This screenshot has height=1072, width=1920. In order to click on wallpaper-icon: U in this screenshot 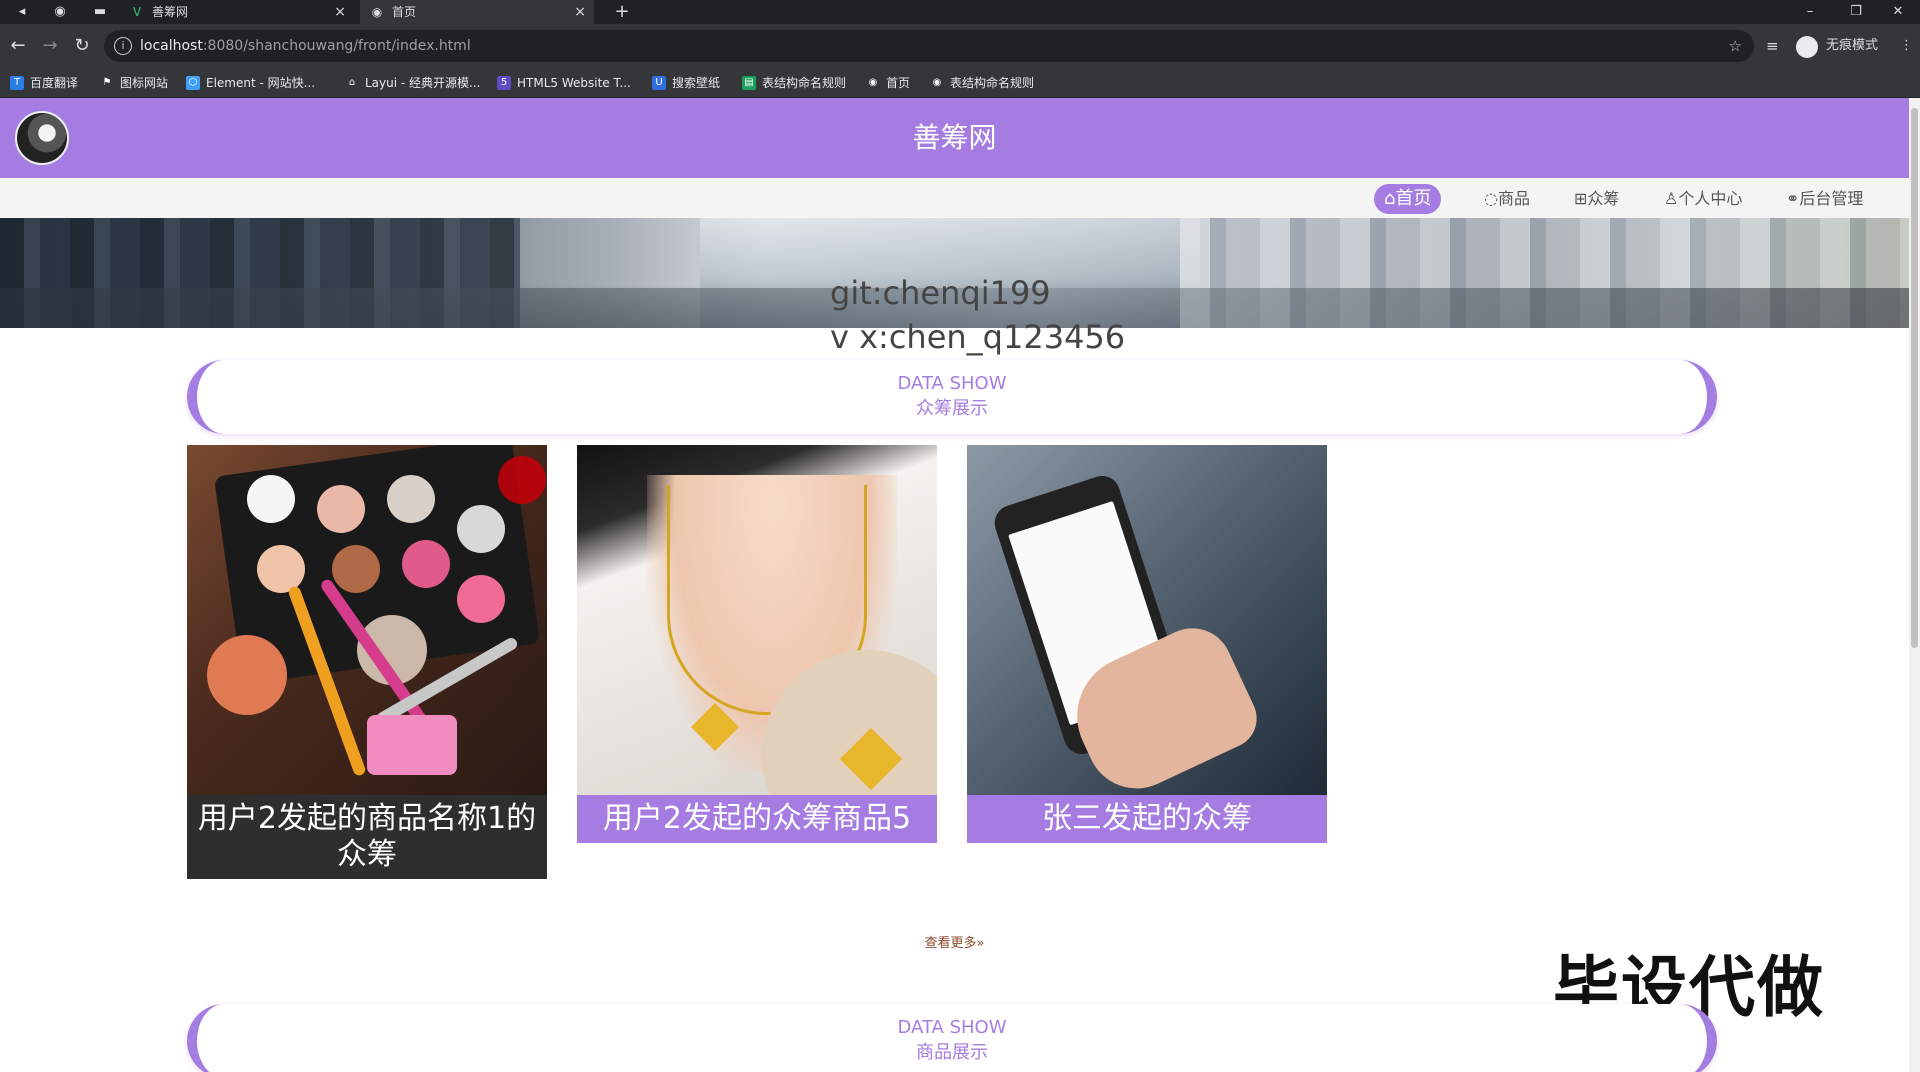, I will do `click(659, 83)`.